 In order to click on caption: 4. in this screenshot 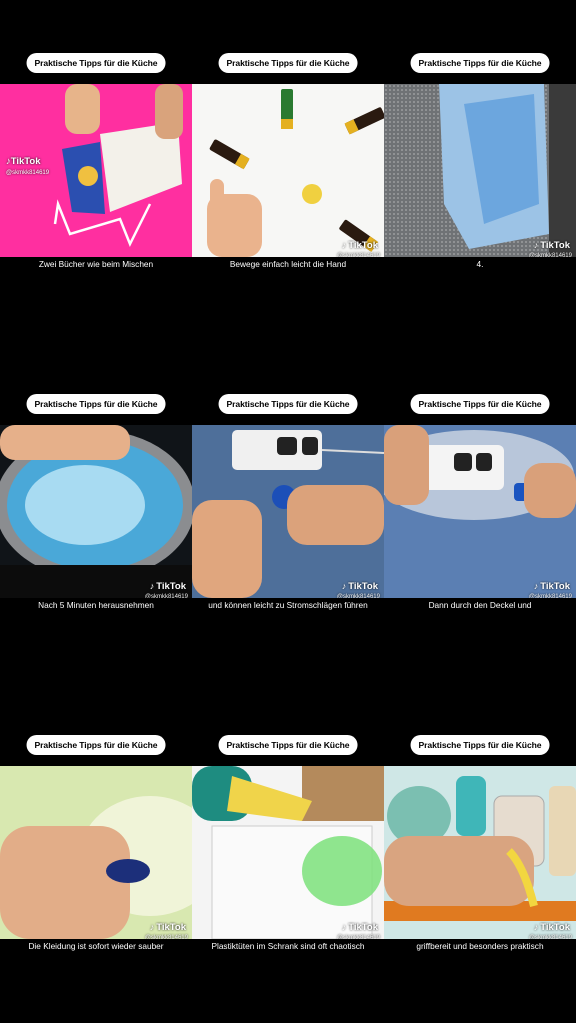, I will do `click(480, 264)`.